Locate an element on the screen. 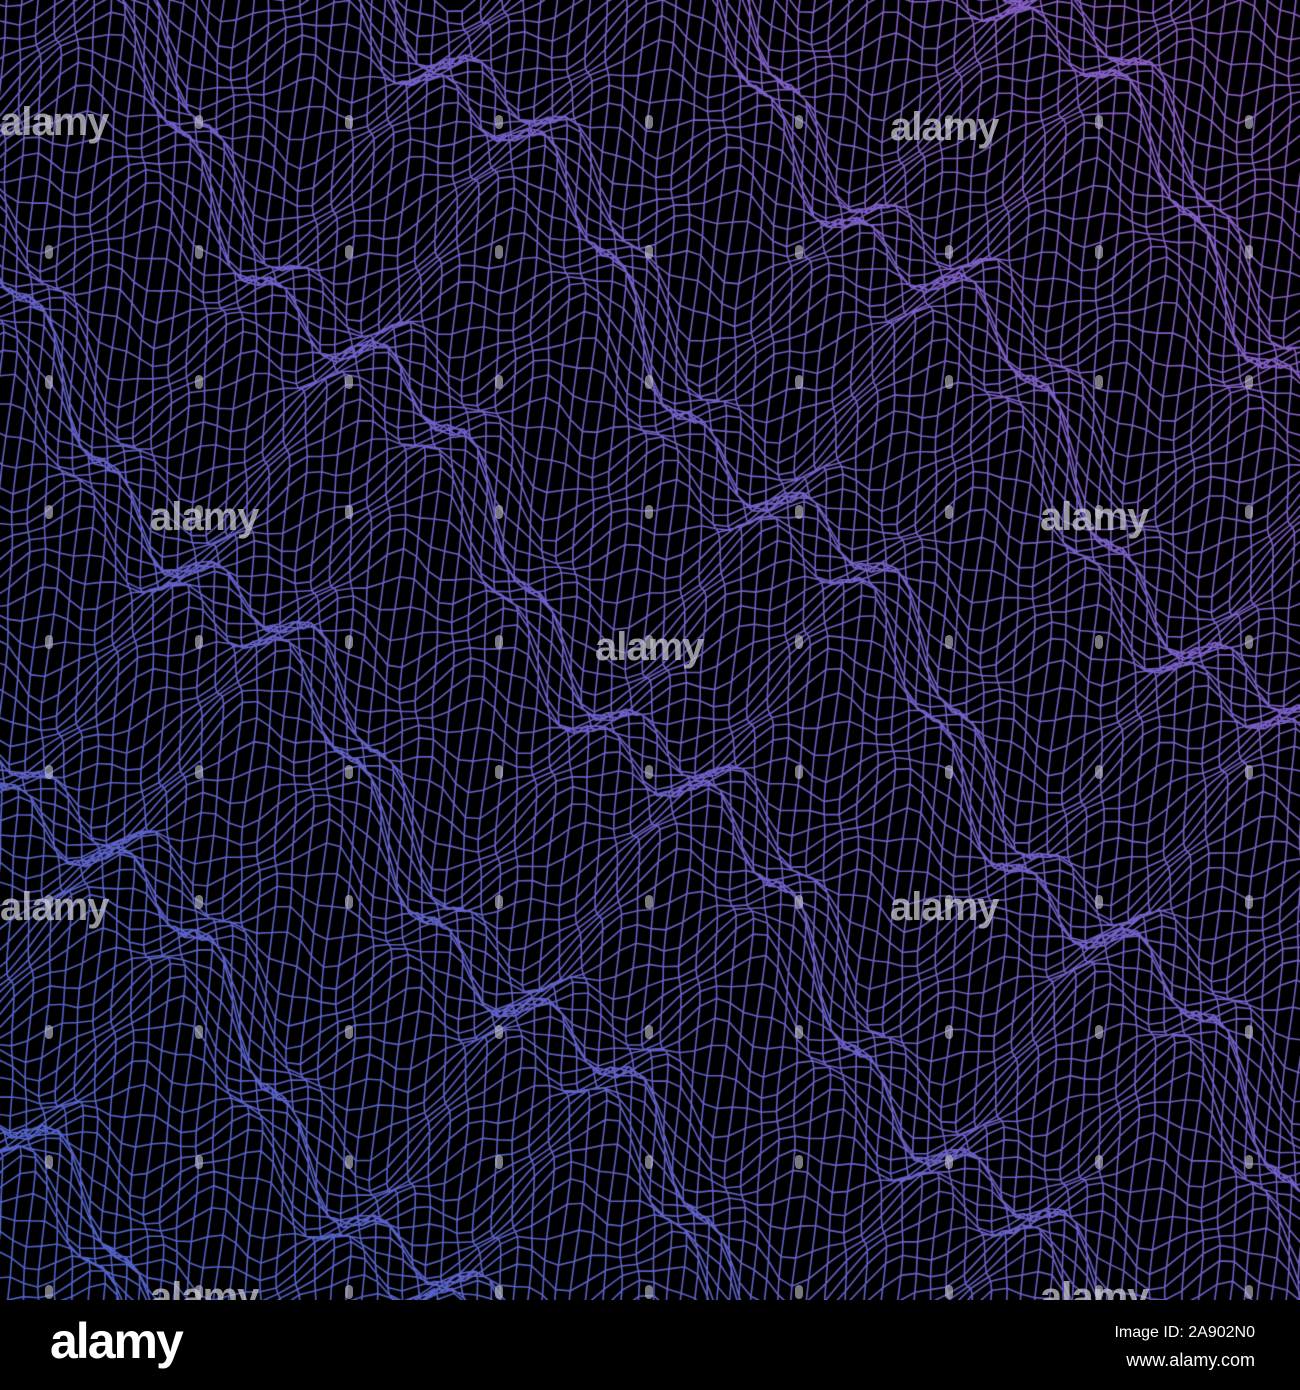  alamy-logo: alamy is located at coordinates (117, 1341).